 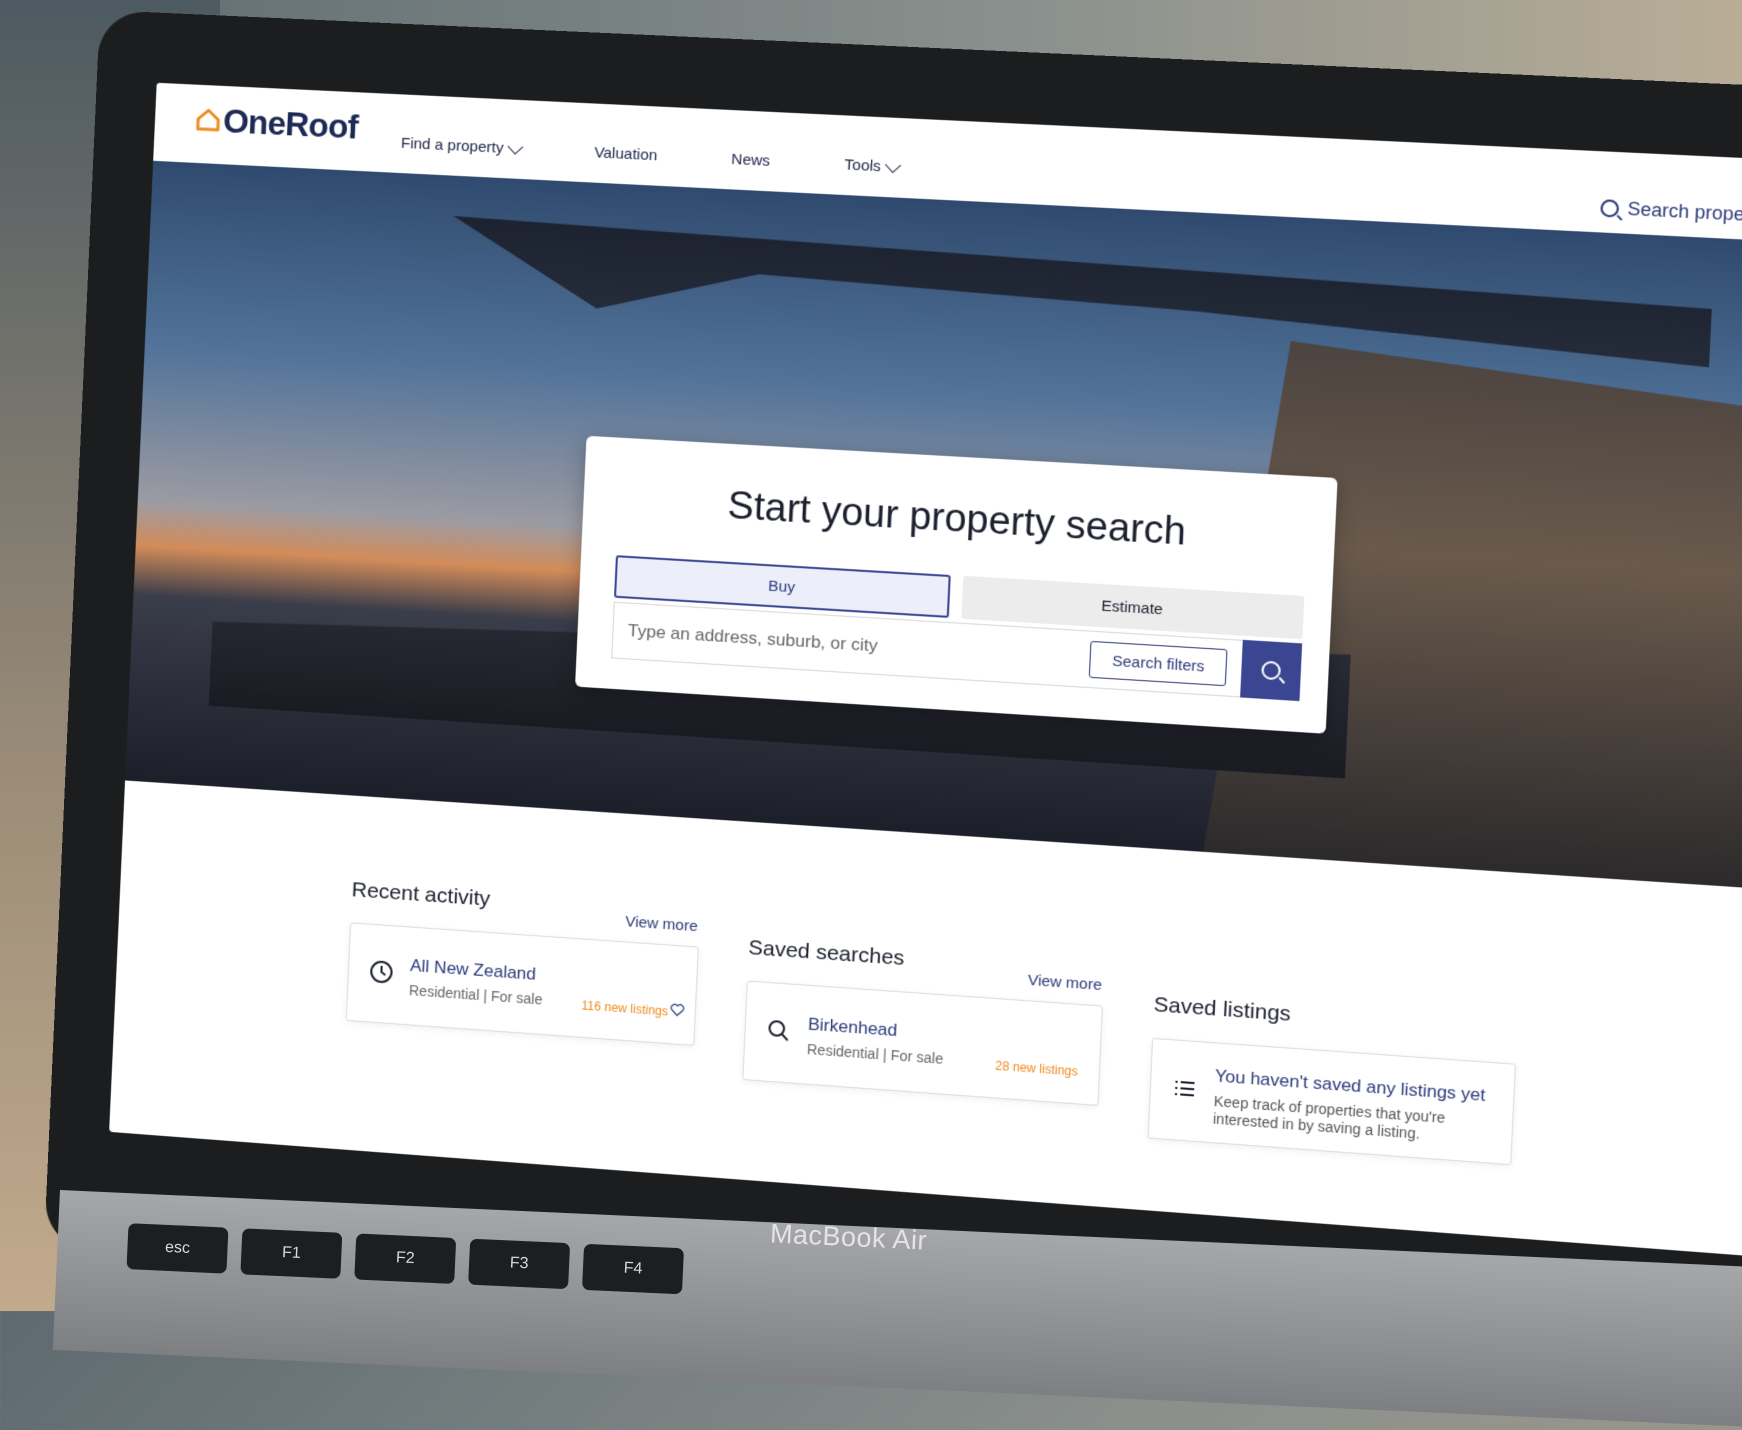 What do you see at coordinates (677, 1010) in the screenshot?
I see `heart-icon` at bounding box center [677, 1010].